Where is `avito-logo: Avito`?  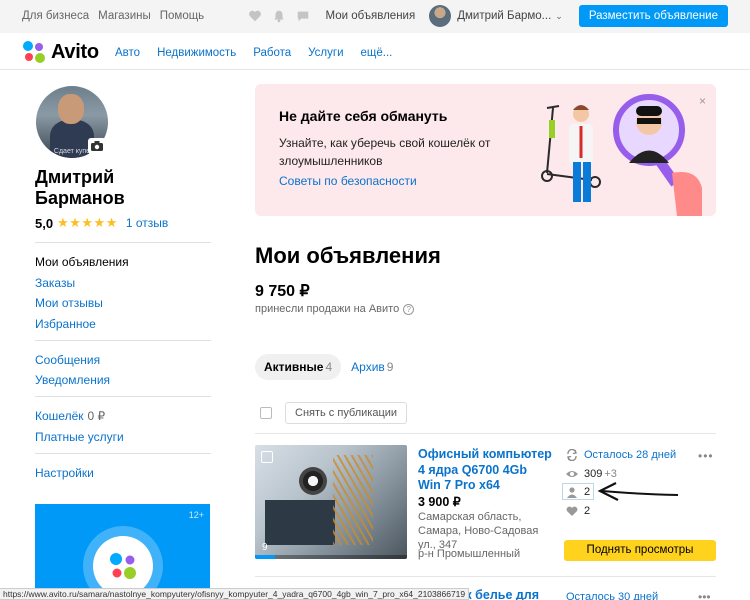
avito-logo: Avito is located at coordinates (60, 52).